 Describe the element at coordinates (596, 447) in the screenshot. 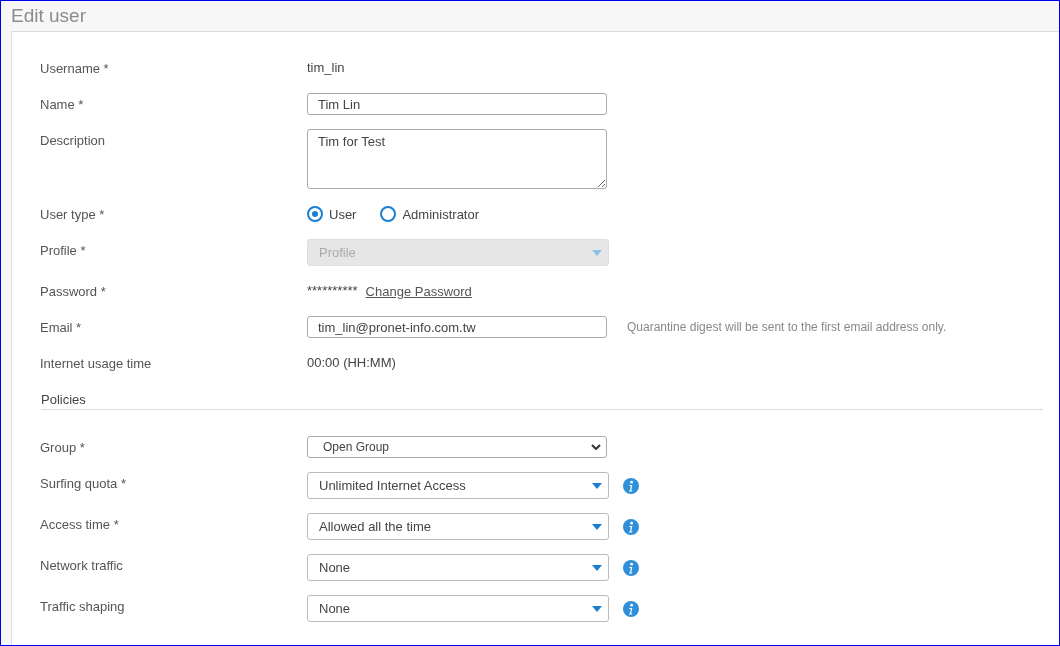

I see `chevron-icon` at that location.